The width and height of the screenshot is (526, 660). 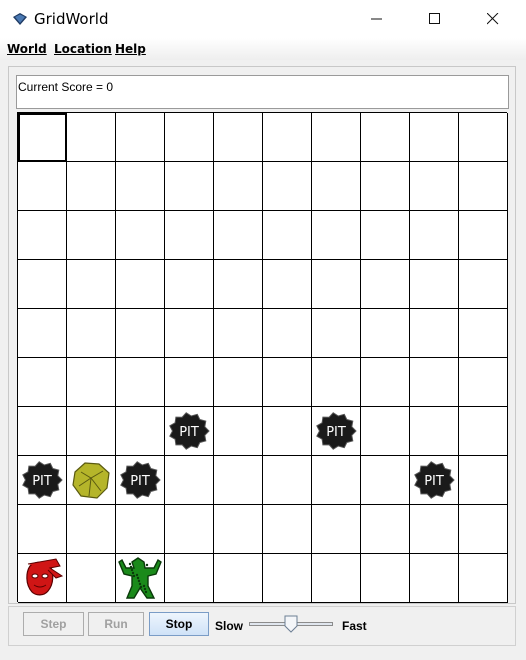 What do you see at coordinates (493, 19) in the screenshot?
I see `close-button` at bounding box center [493, 19].